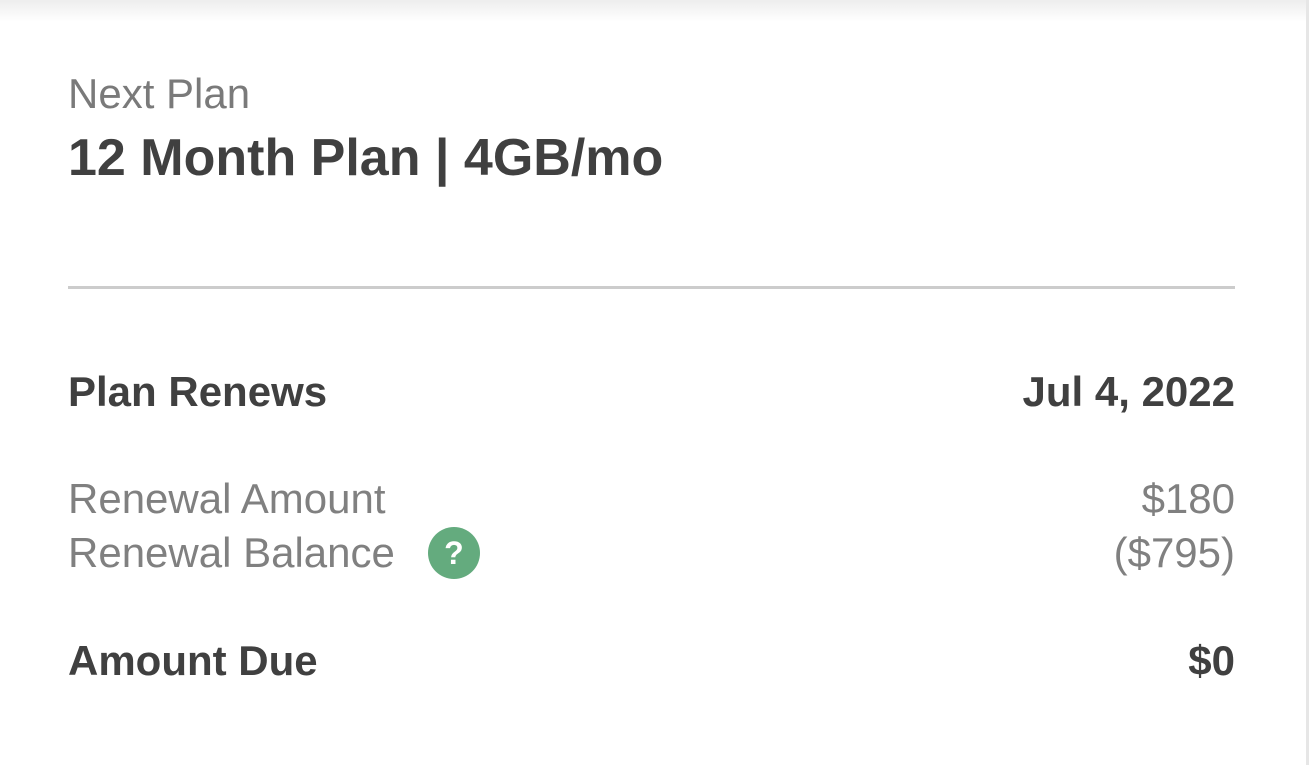 This screenshot has width=1309, height=765. I want to click on renewal-amount-label: Renewal Amount, so click(227, 498).